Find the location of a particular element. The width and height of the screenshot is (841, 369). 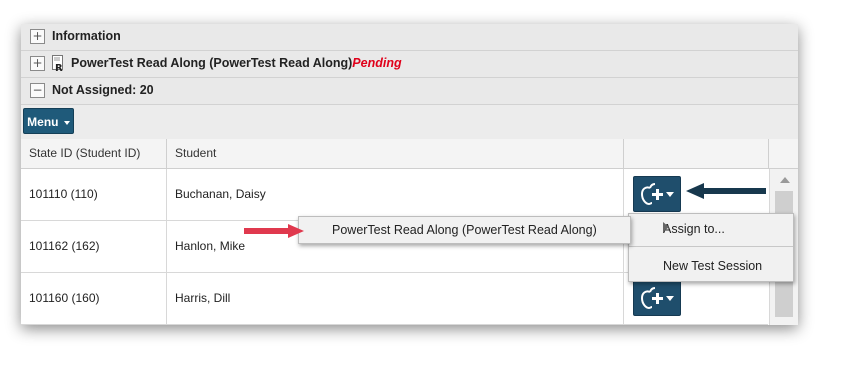

student-name-cell: Harris, Dill is located at coordinates (395, 298).